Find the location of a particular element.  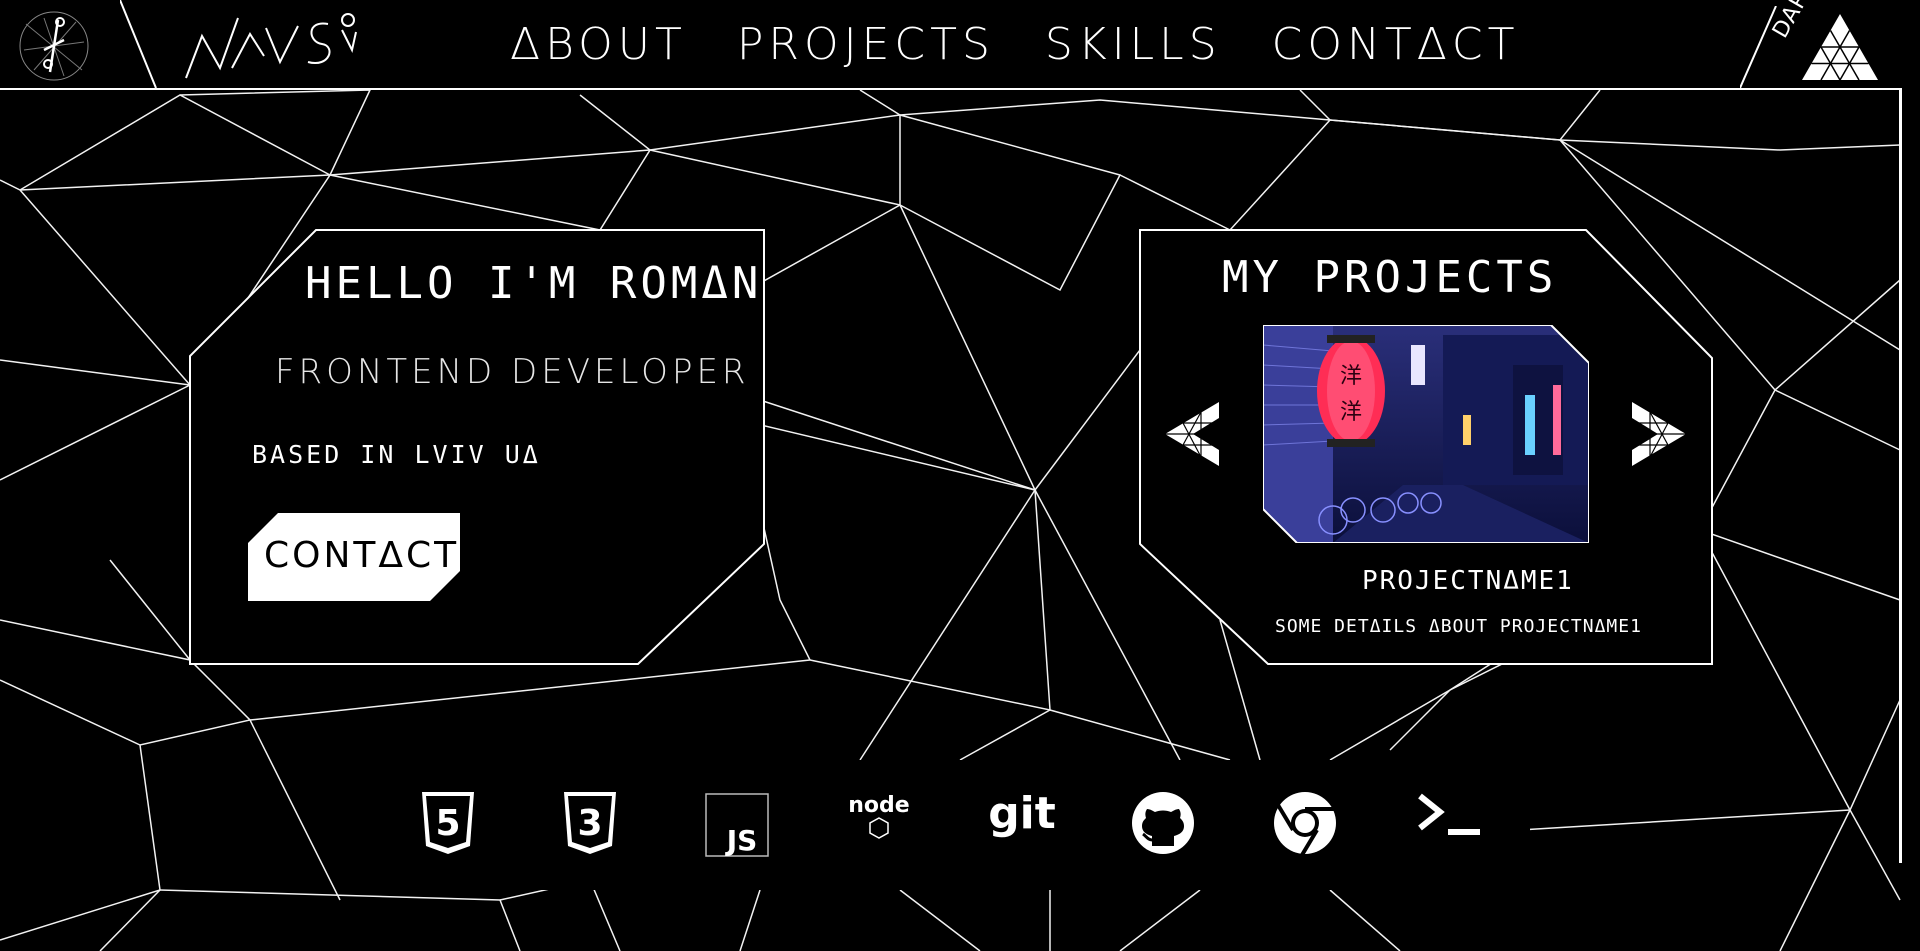

project-details: SOME DETΔILS ΔBOUT PROJECTNΔME1 is located at coordinates (1458, 626).